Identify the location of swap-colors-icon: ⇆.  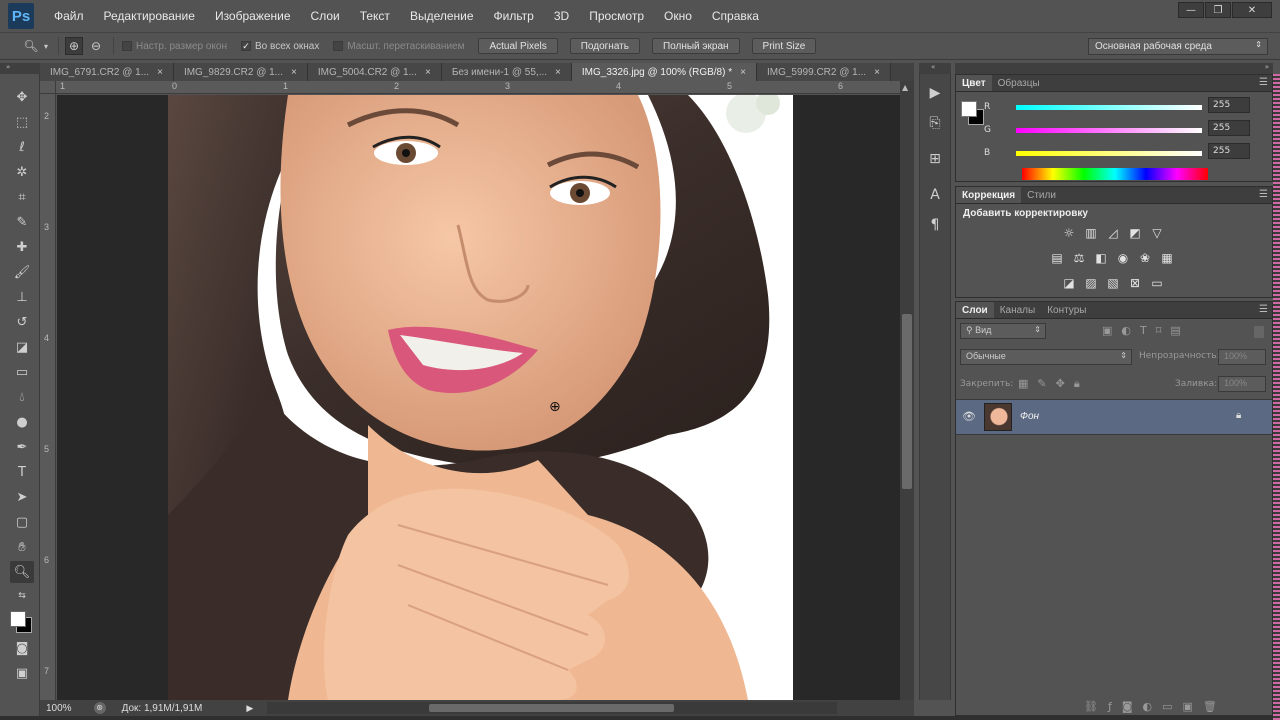
(22, 596).